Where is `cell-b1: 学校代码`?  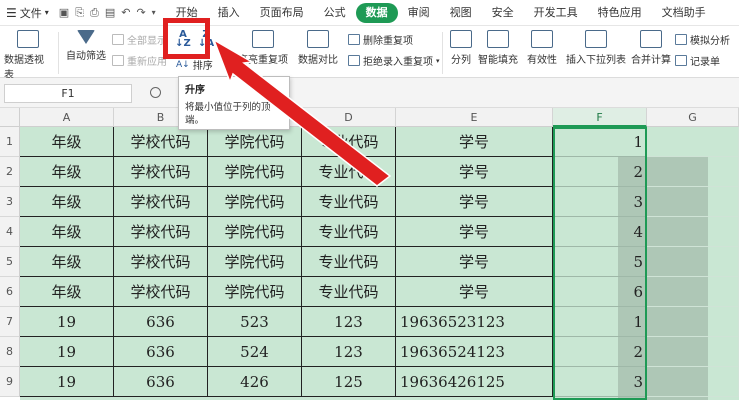
cell-b1: 学校代码 is located at coordinates (161, 142).